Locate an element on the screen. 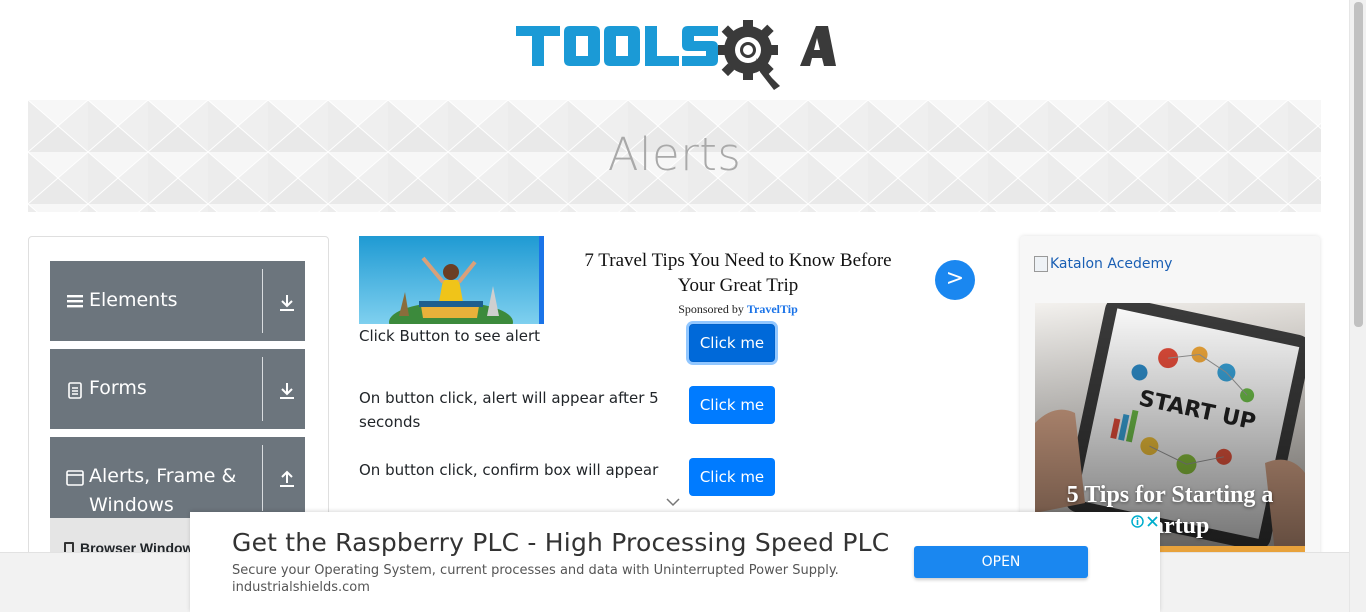 The image size is (1366, 612). adchoices-icon is located at coordinates (1145, 521).